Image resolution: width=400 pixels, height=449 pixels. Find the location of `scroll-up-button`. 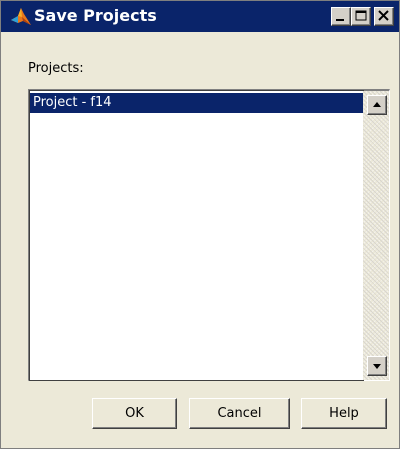

scroll-up-button is located at coordinates (377, 105).